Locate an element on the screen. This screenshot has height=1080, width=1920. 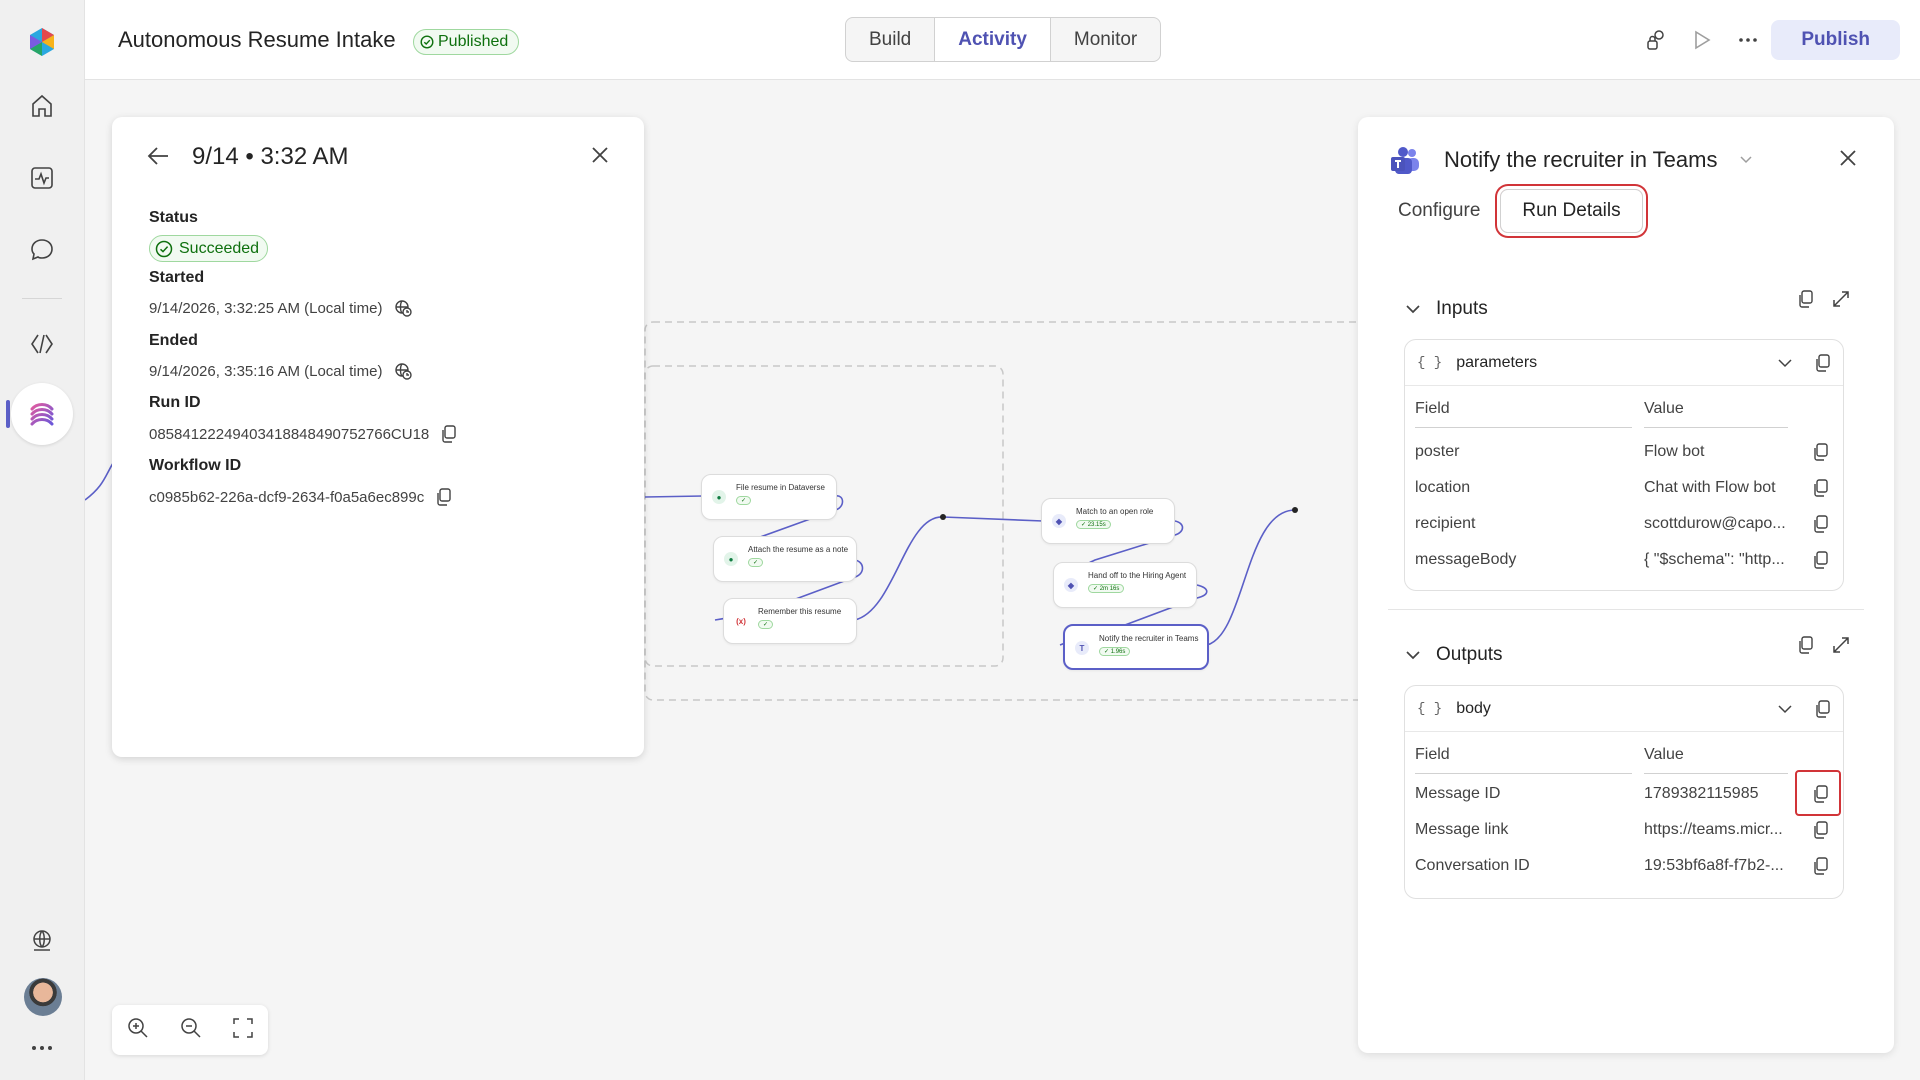
row-field: messageBody is located at coordinates (1466, 559).